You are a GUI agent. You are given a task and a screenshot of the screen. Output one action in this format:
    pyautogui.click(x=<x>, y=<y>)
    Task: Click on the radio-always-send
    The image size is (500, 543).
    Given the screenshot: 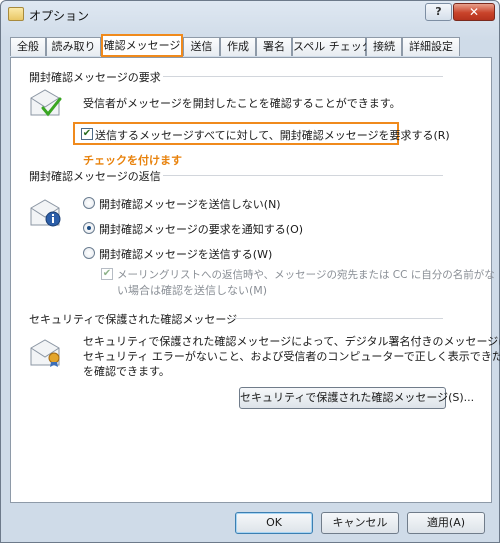 What is the action you would take?
    pyautogui.click(x=89, y=253)
    